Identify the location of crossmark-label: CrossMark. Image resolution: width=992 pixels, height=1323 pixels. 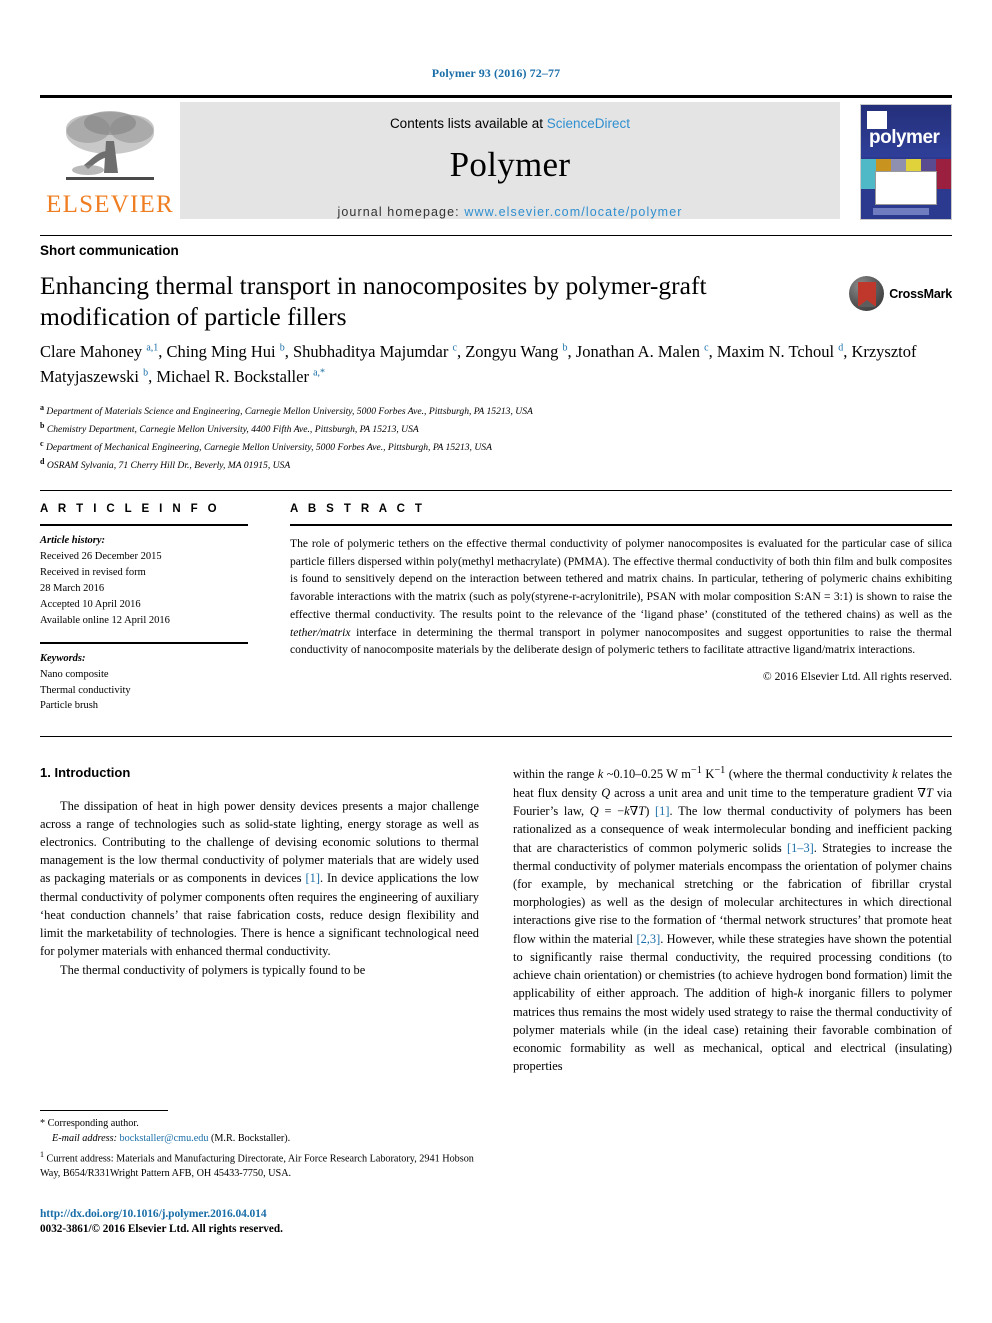
(920, 293).